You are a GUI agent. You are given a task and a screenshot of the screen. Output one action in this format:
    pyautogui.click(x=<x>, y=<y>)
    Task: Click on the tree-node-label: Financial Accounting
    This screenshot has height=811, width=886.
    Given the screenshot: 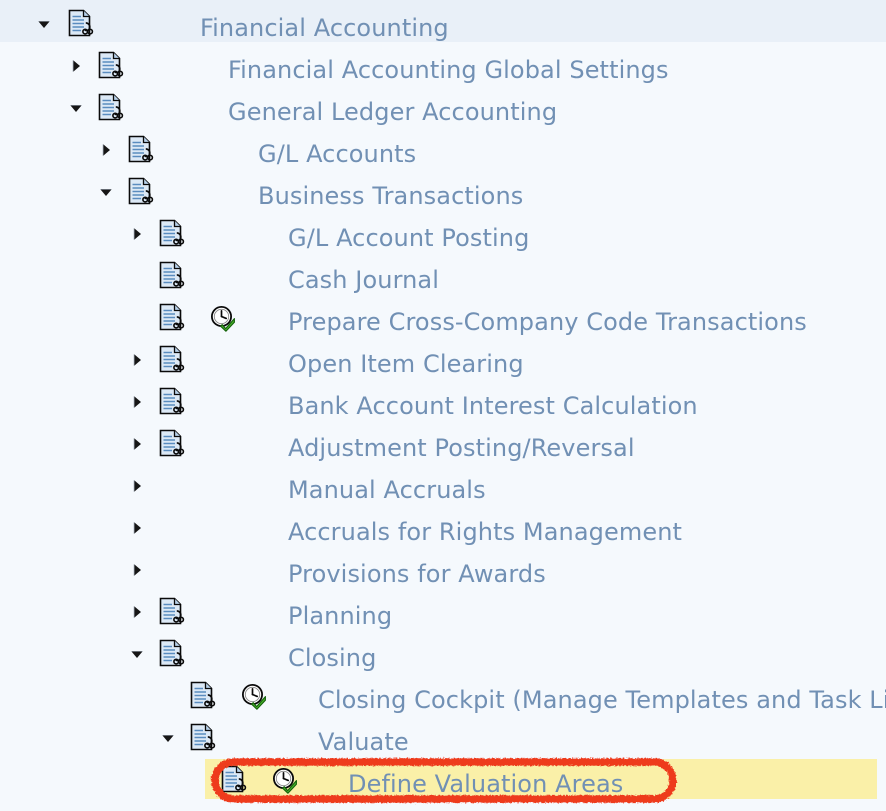 What is the action you would take?
    pyautogui.click(x=324, y=28)
    